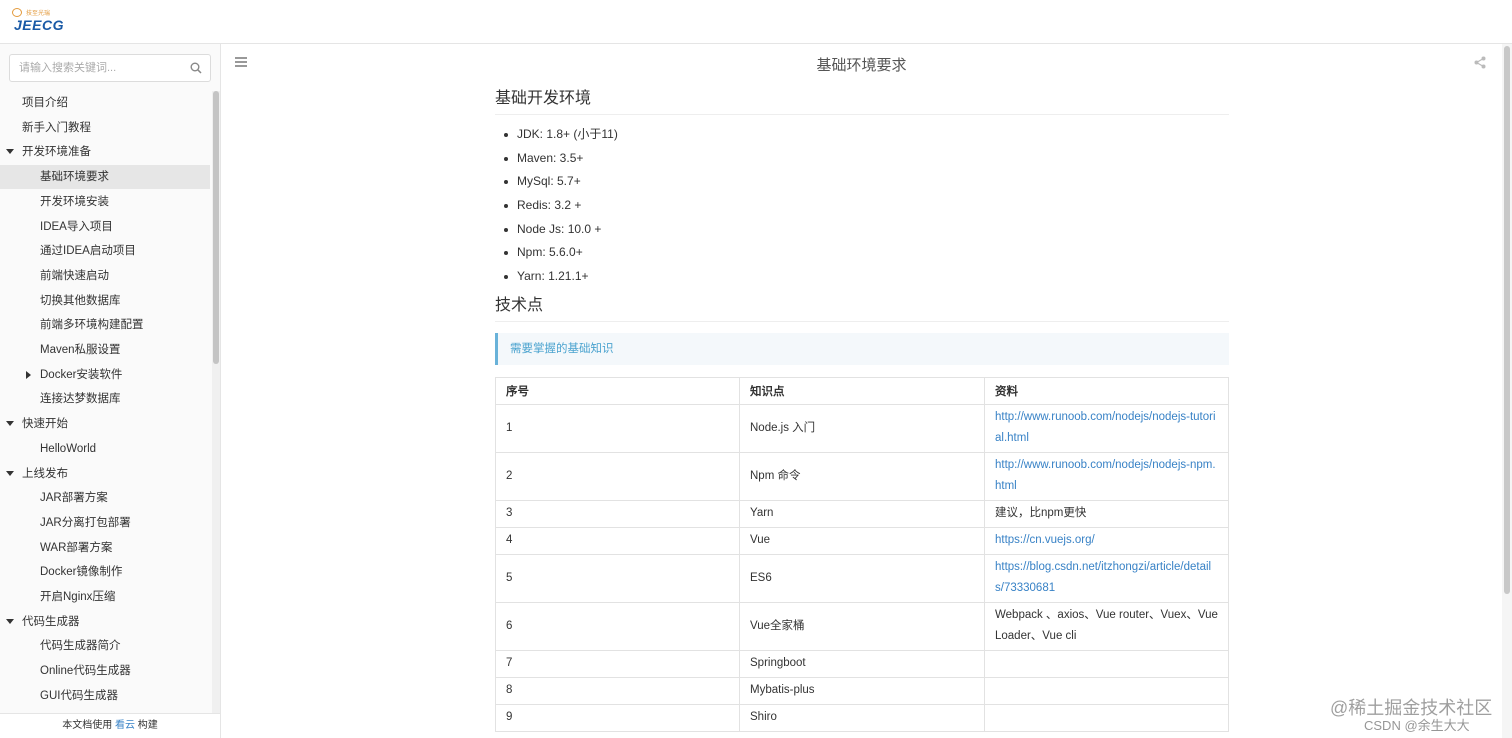 Image resolution: width=1512 pixels, height=738 pixels. What do you see at coordinates (1507, 320) in the screenshot?
I see `main-scrollbar-thumb` at bounding box center [1507, 320].